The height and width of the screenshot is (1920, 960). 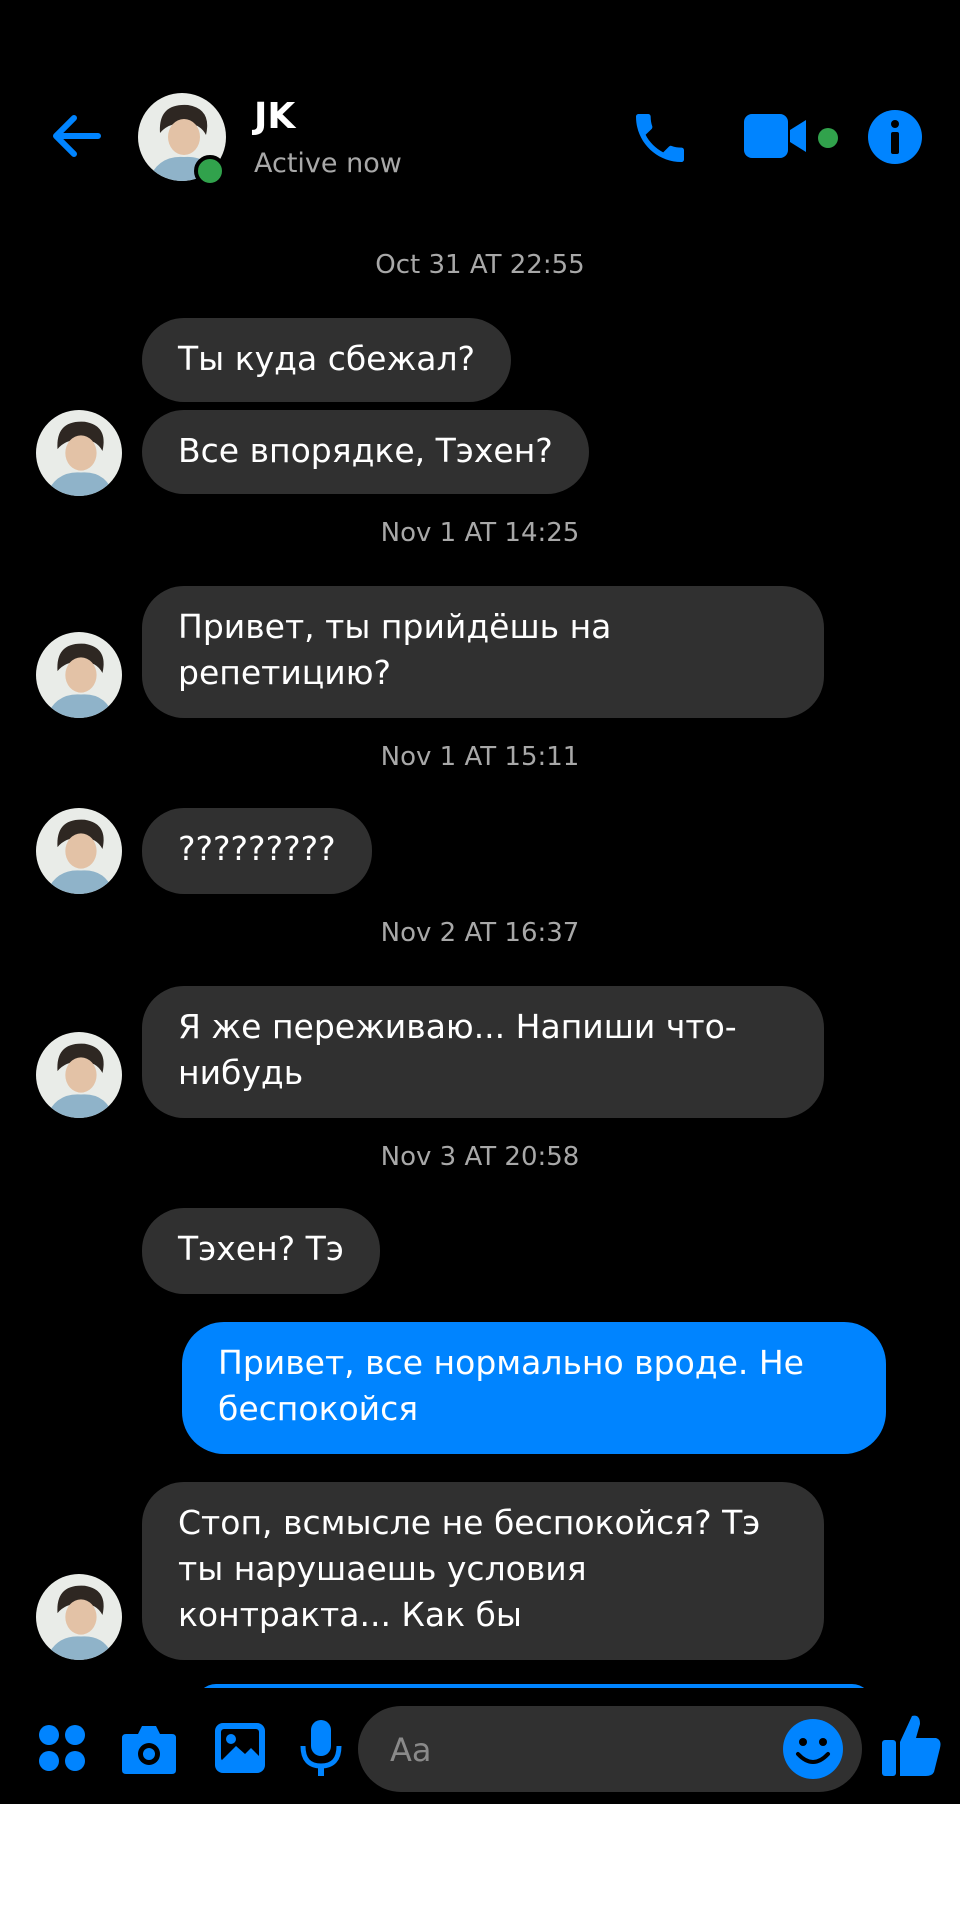 I want to click on microphone-icon, so click(x=321, y=1749).